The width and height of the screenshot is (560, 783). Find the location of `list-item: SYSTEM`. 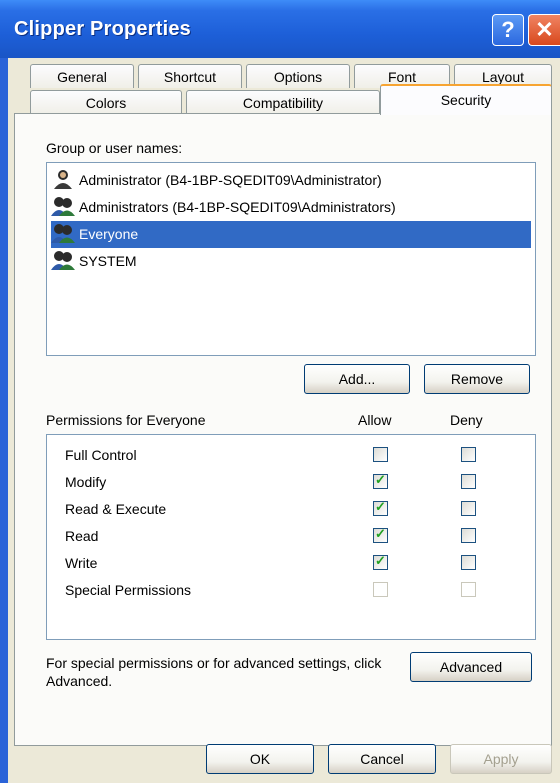

list-item: SYSTEM is located at coordinates (291, 261).